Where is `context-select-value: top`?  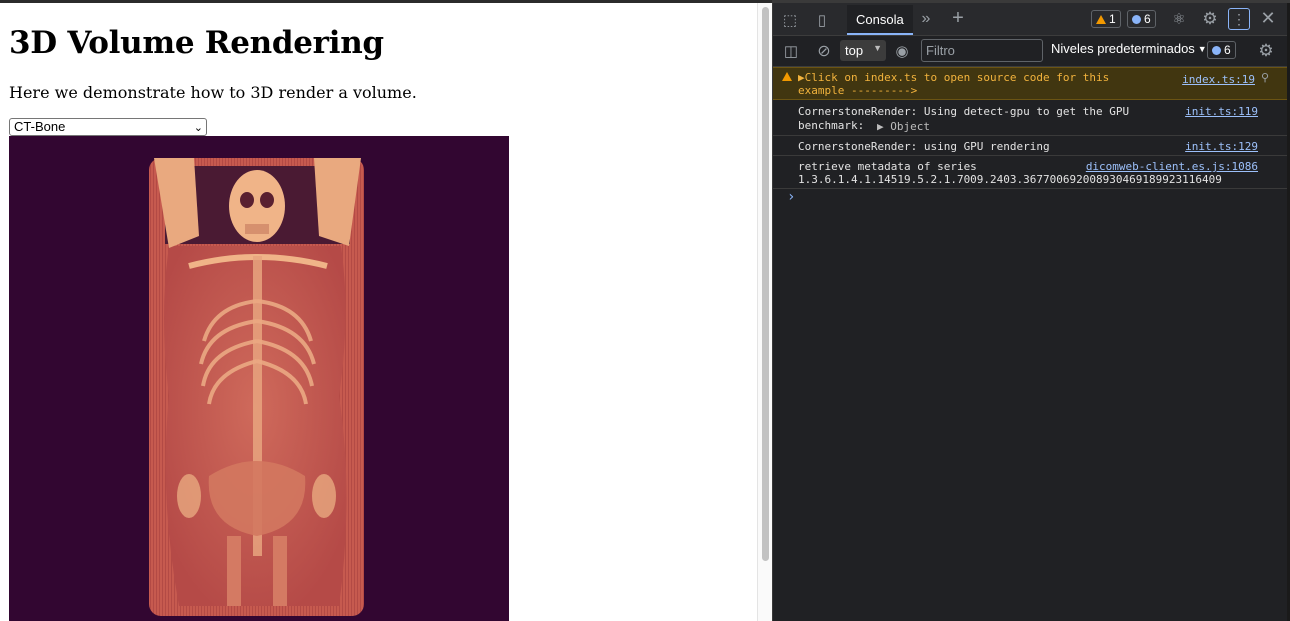 context-select-value: top is located at coordinates (854, 50).